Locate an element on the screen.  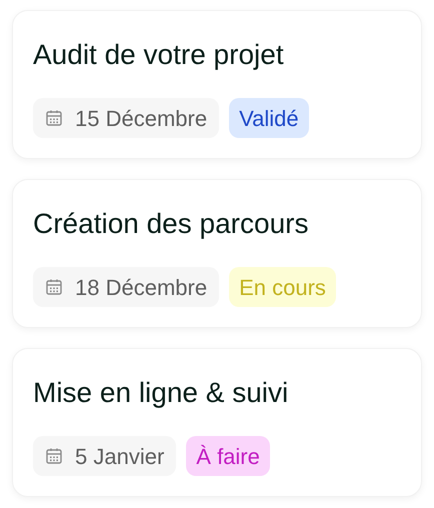
status-tag: À faire is located at coordinates (228, 456).